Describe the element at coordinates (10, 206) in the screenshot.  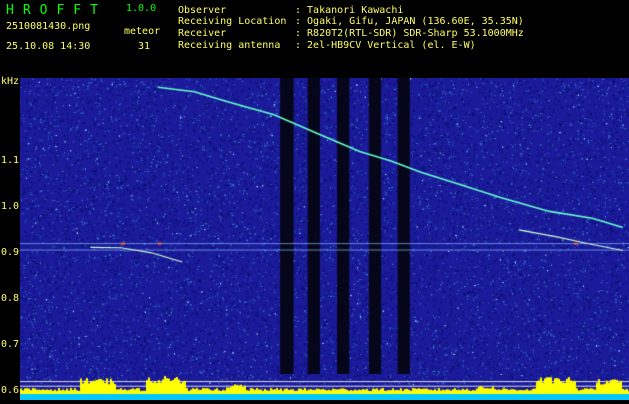
I see `y-tick-label: 1.0` at that location.